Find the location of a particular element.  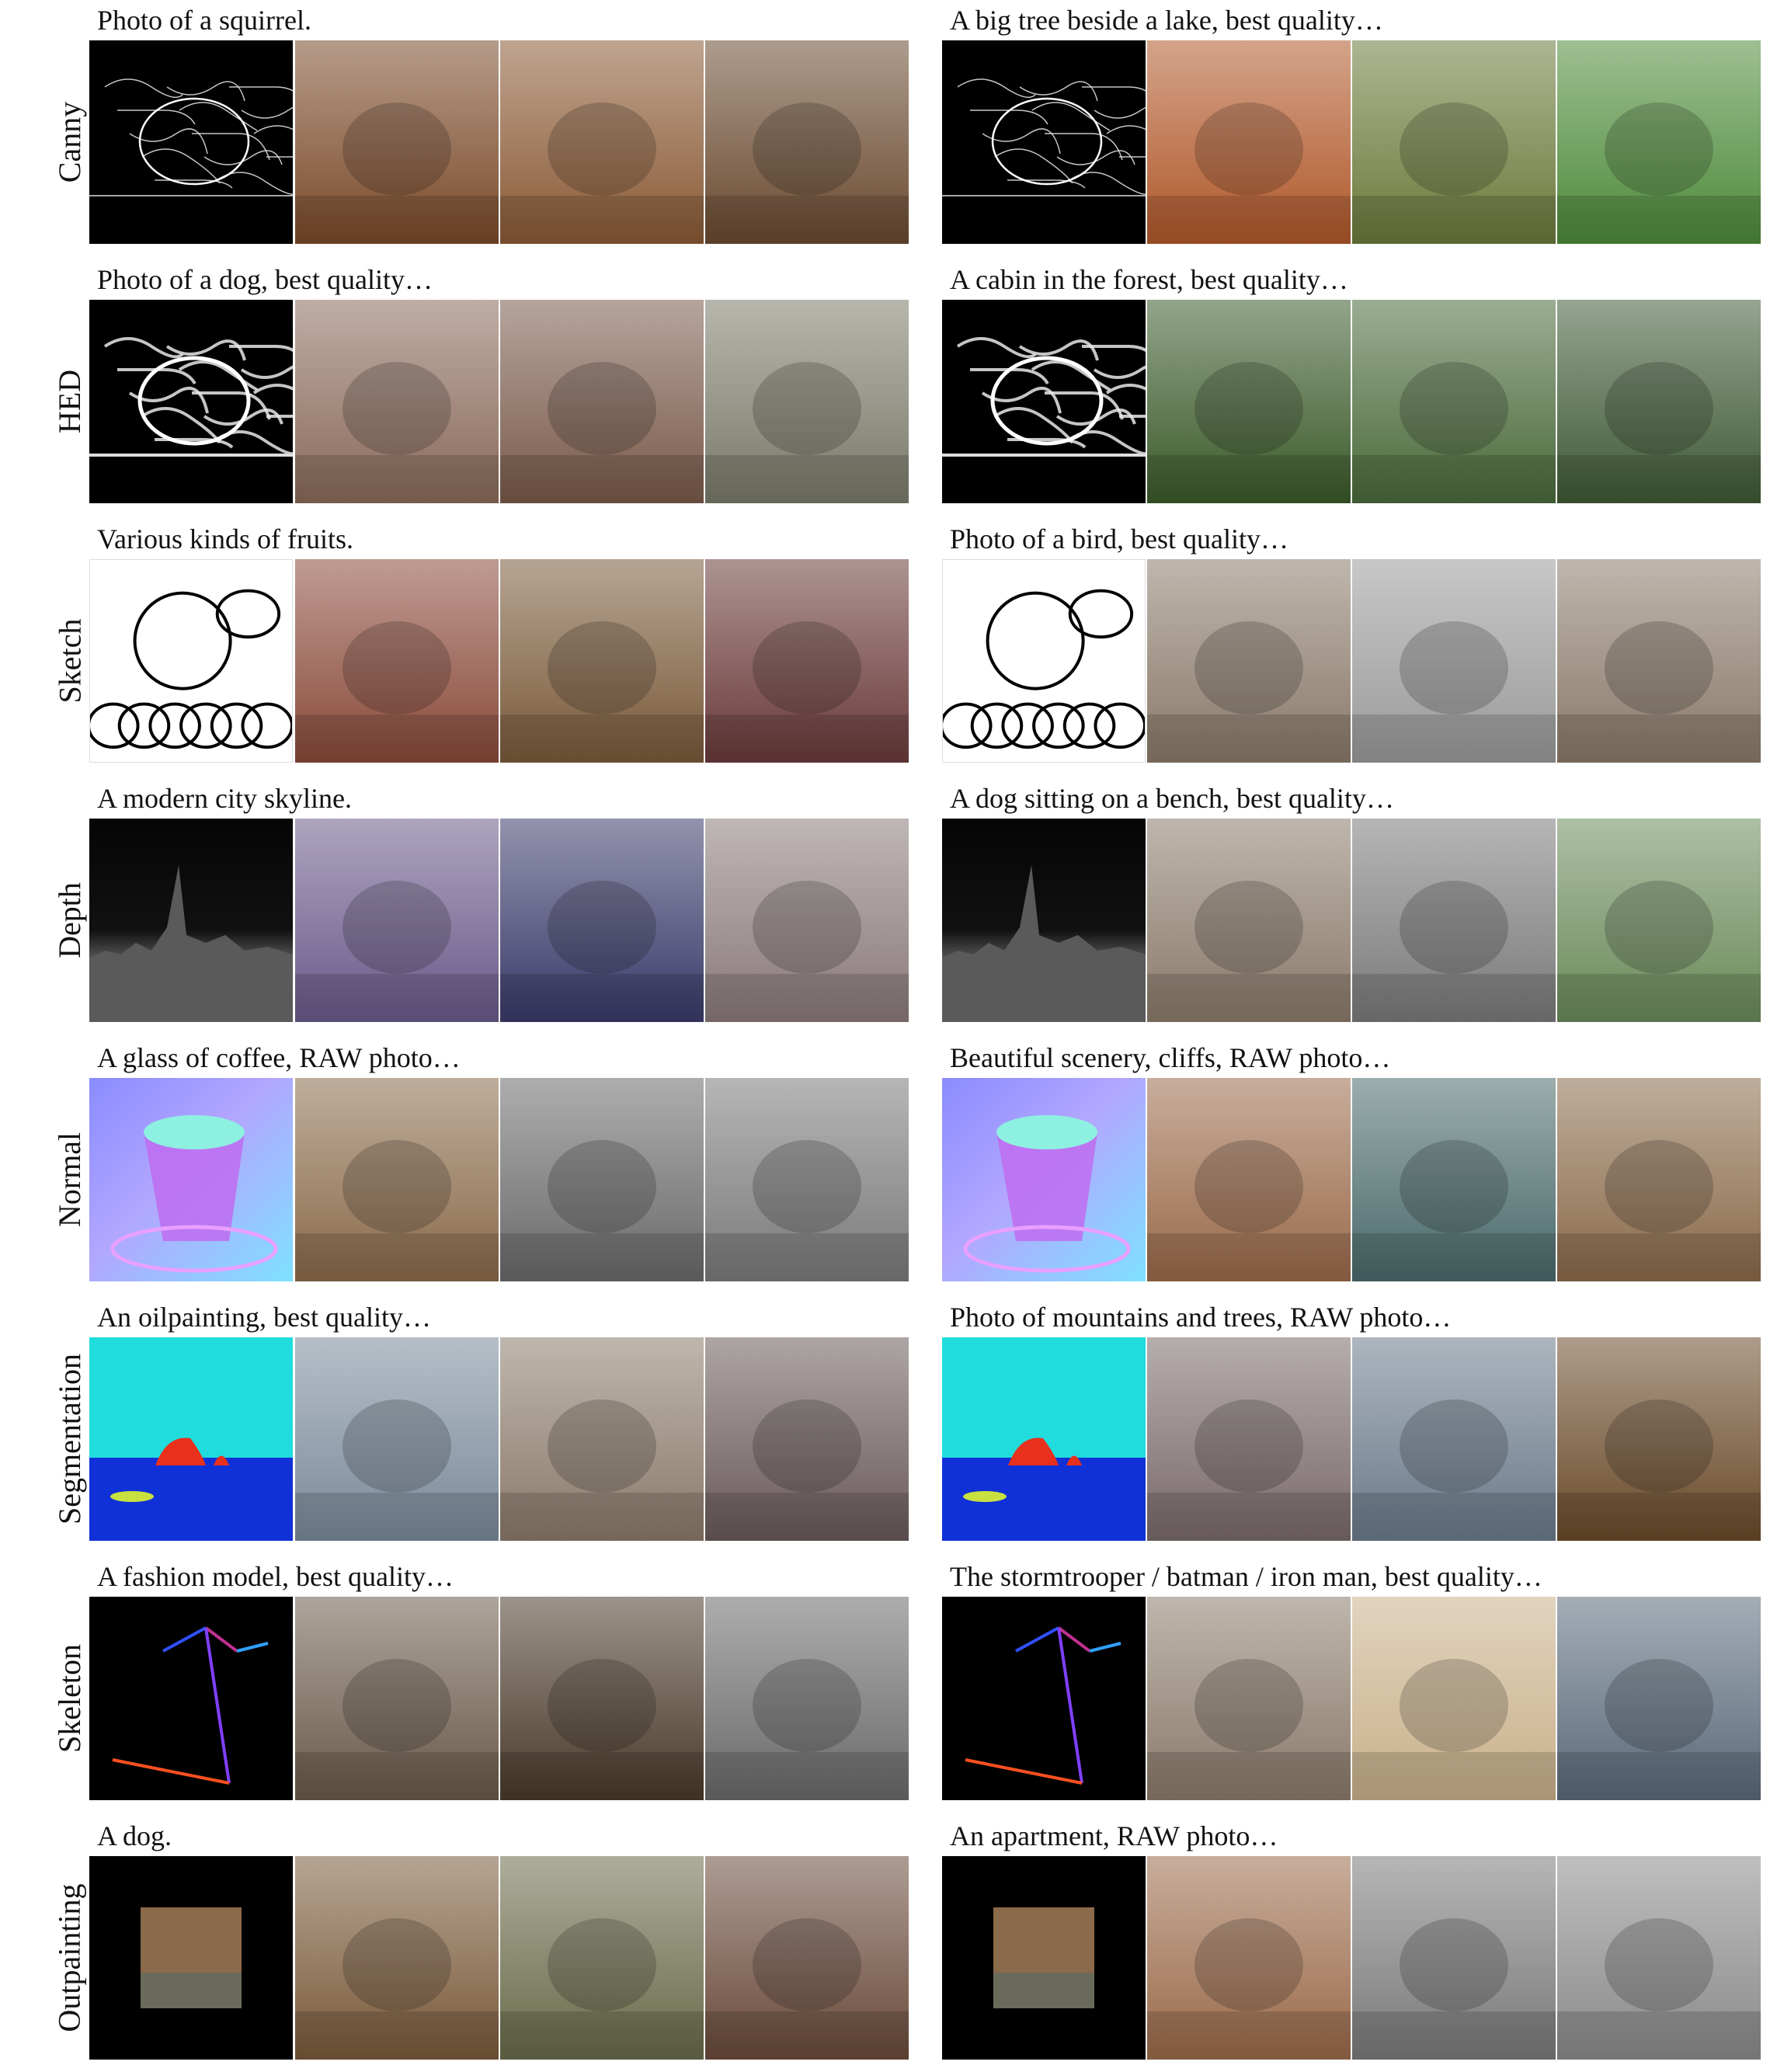

caption-left: Various kinds of fruits. is located at coordinates (225, 539).